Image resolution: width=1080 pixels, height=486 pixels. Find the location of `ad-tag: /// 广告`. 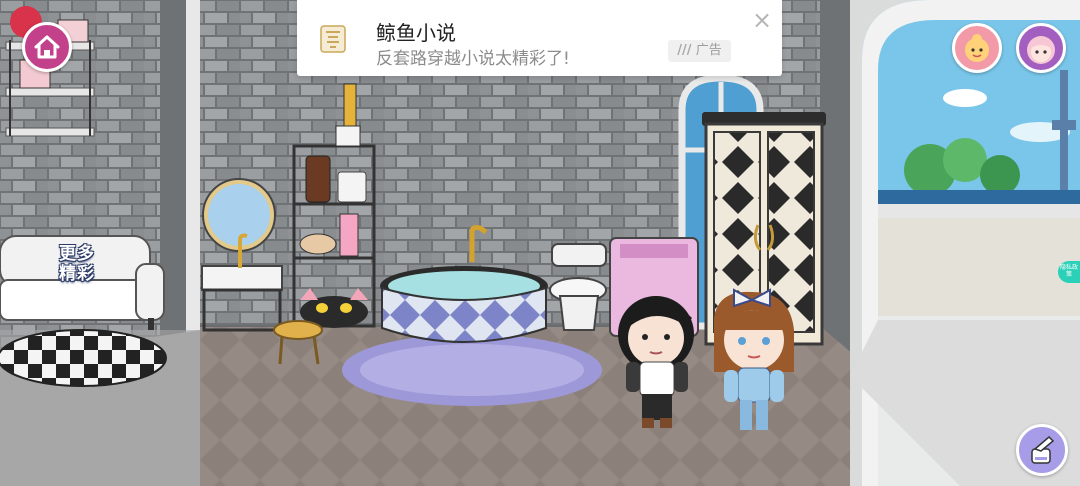

ad-tag: /// 广告 is located at coordinates (699, 51).